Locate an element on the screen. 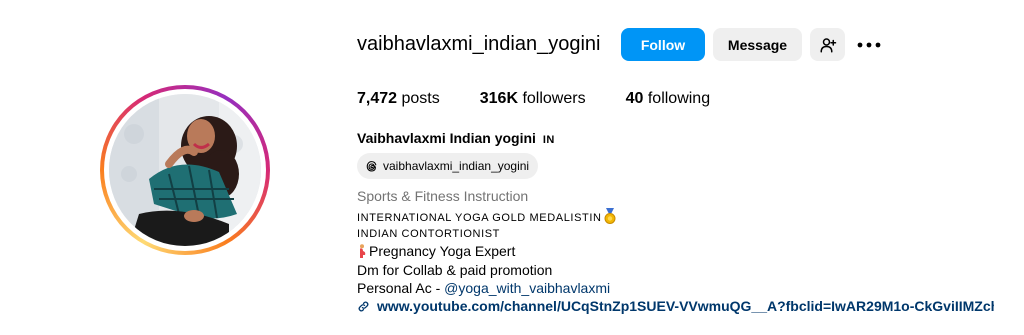 The height and width of the screenshot is (335, 1024). following-count: 40 is located at coordinates (634, 98).